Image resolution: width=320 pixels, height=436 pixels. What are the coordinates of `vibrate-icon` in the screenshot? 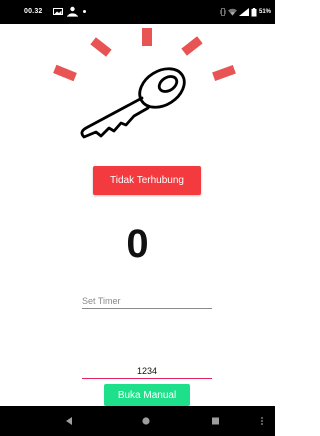 It's located at (223, 12).